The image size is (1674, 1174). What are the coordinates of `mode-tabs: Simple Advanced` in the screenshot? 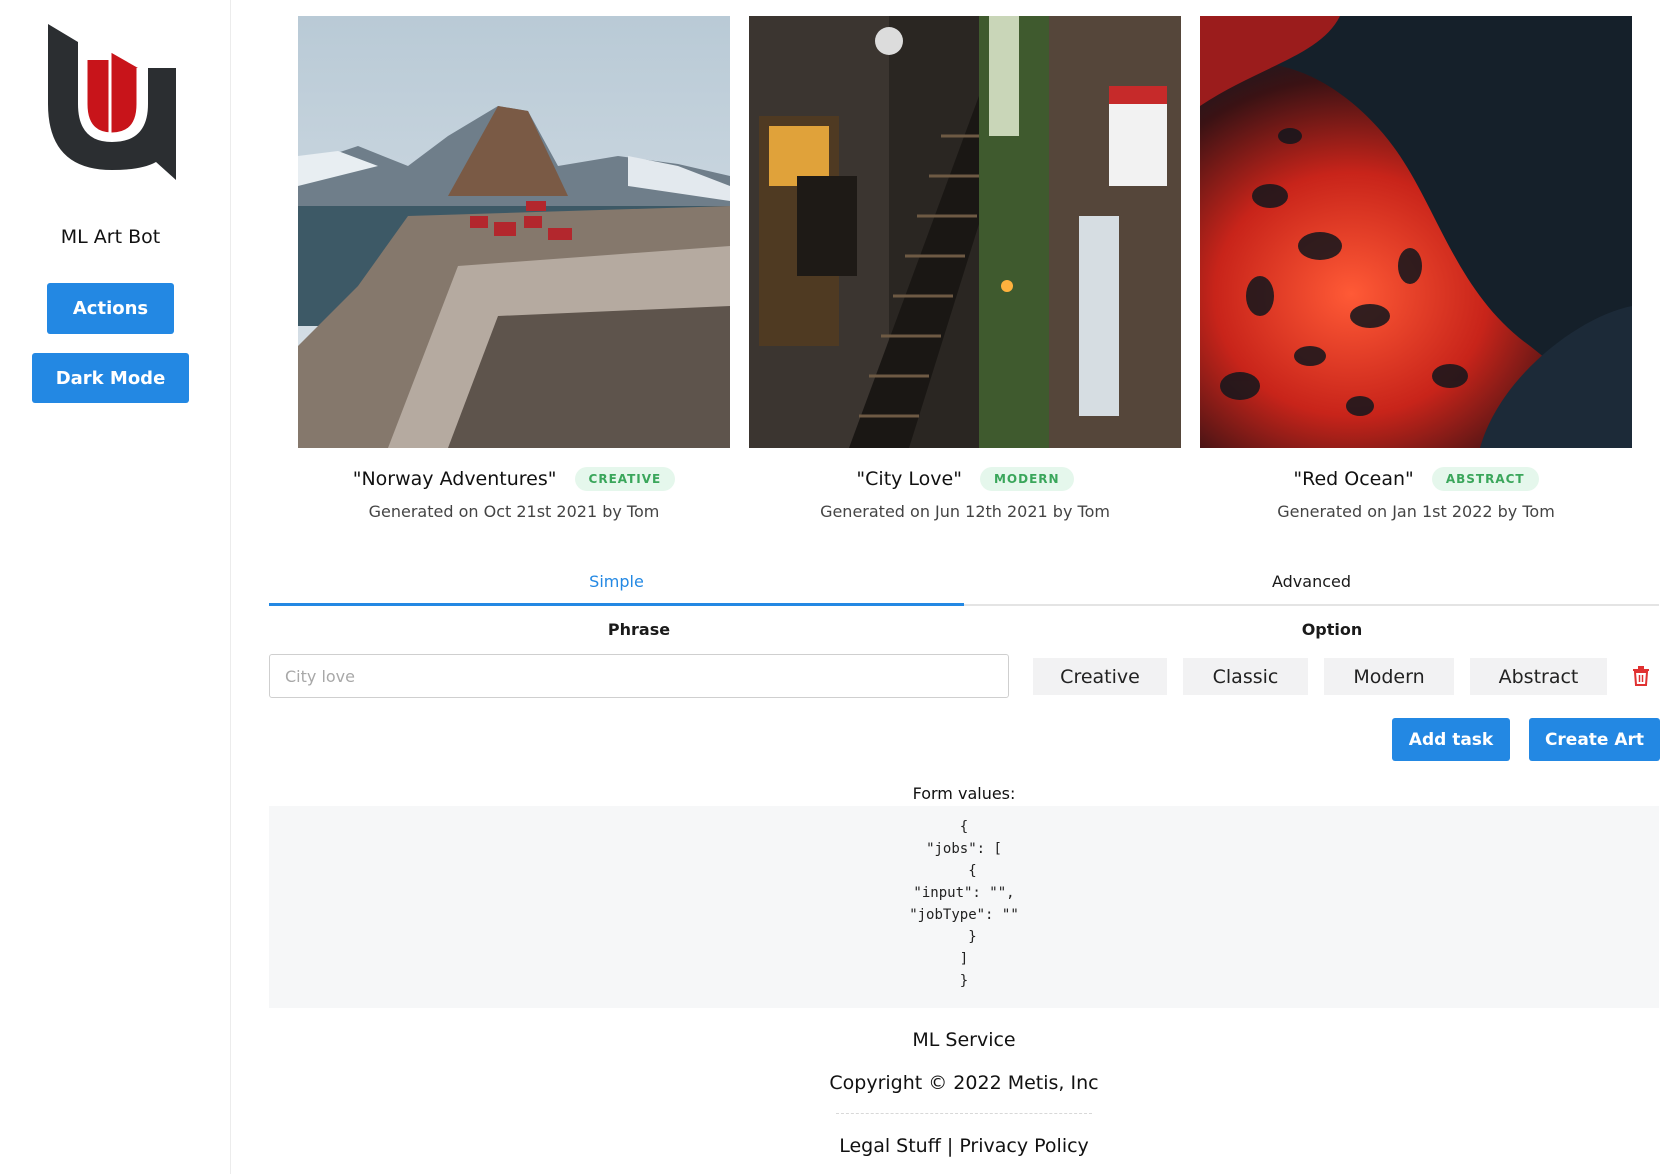 It's located at (964, 585).